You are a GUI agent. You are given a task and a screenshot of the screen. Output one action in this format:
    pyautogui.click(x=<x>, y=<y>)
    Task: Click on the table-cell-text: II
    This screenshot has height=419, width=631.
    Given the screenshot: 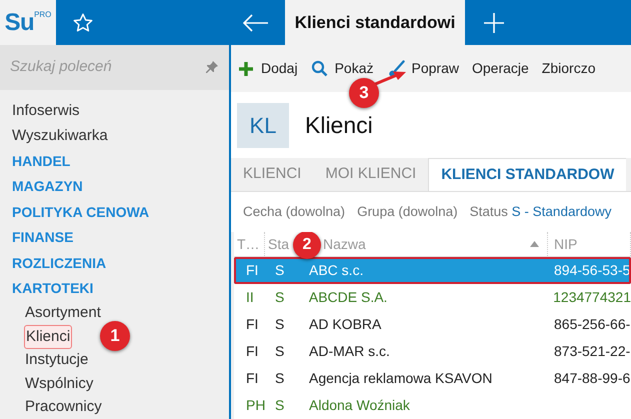 What is the action you would take?
    pyautogui.click(x=250, y=297)
    